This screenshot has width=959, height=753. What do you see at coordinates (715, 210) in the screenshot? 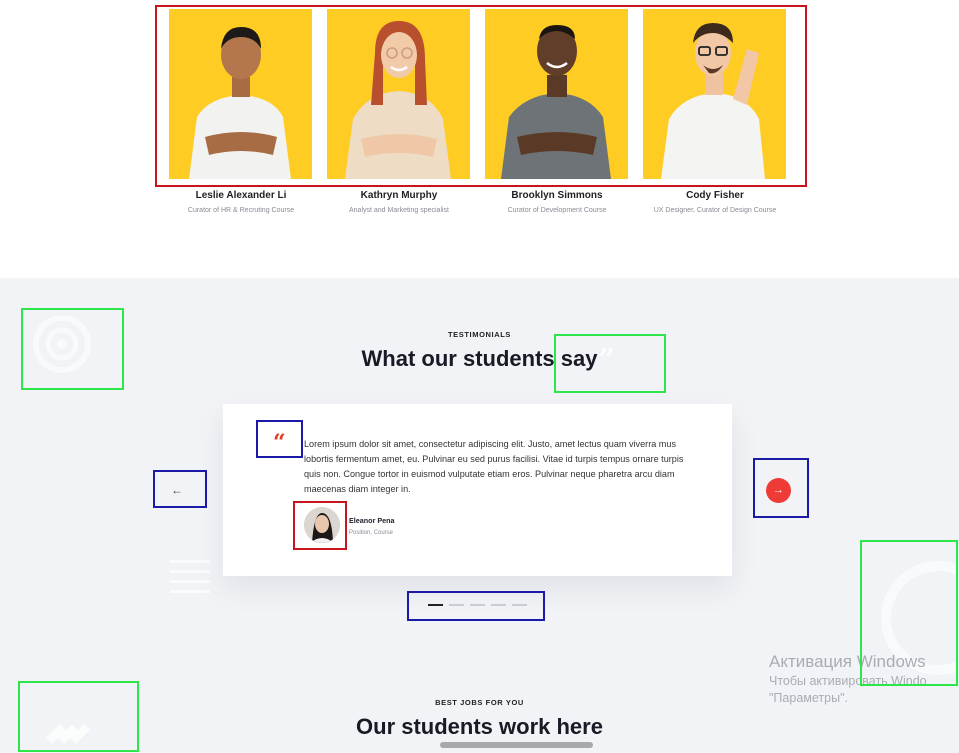
I see `member-role: UX Designer, Curator of Design Course` at bounding box center [715, 210].